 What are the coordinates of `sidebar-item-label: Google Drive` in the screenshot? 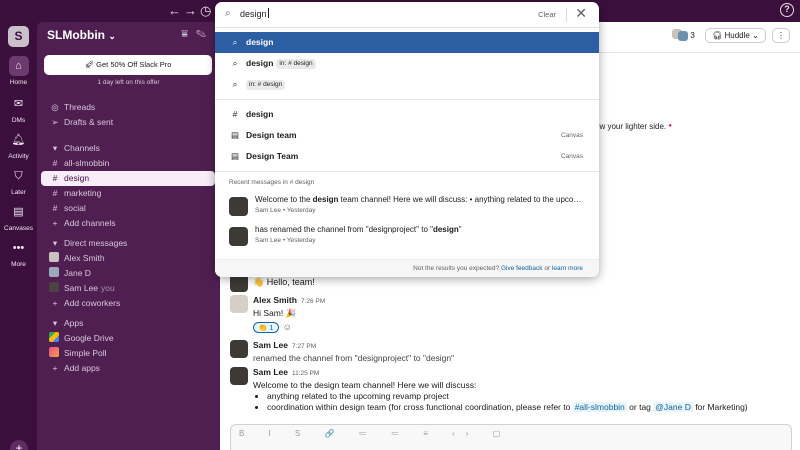 It's located at (89, 338).